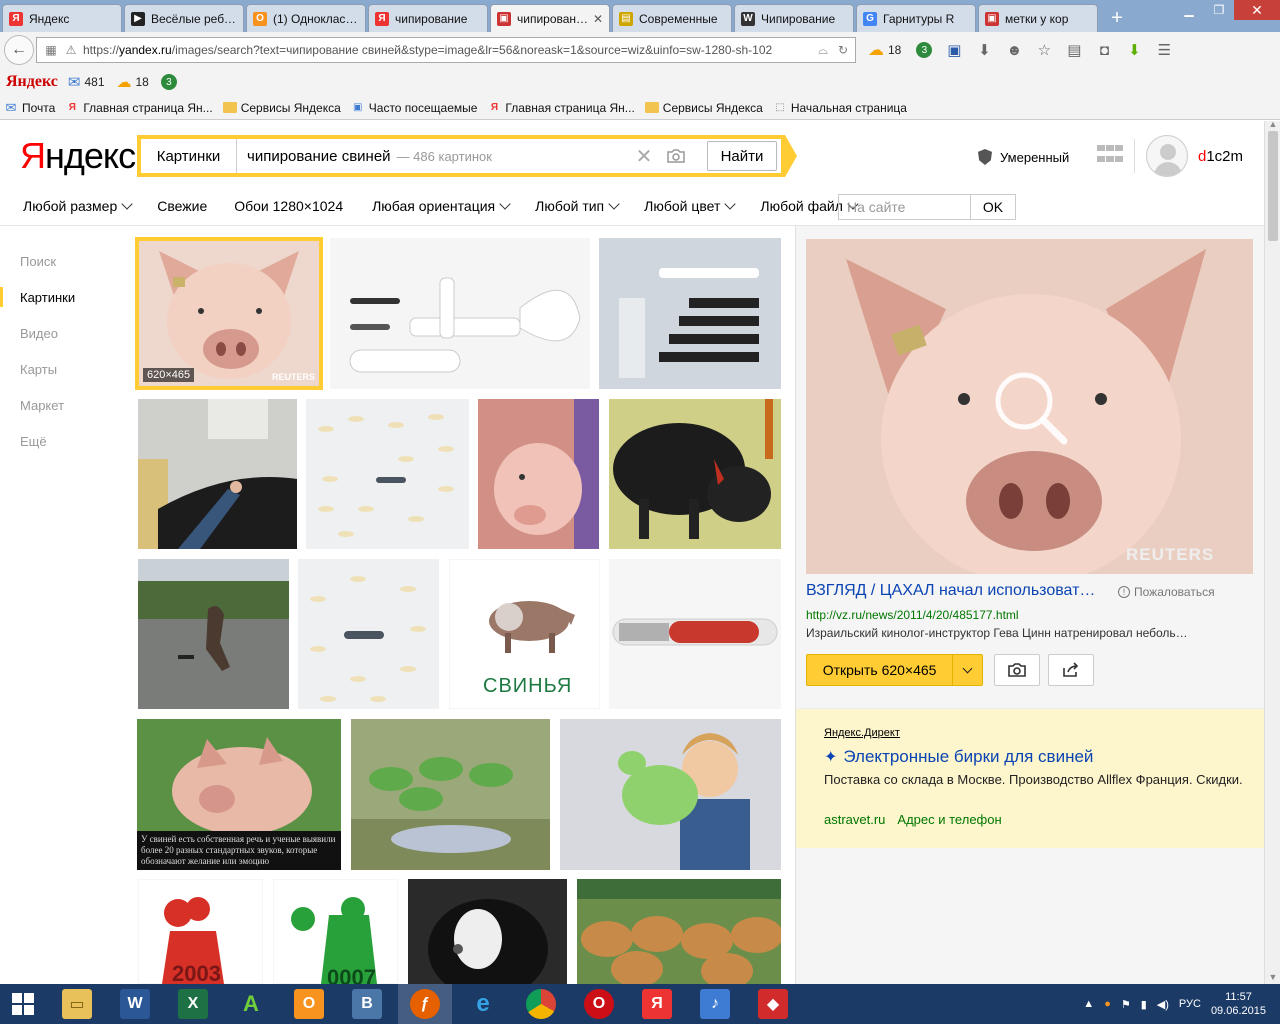 The width and height of the screenshot is (1280, 1024). Describe the element at coordinates (894, 670) in the screenshot. I see `open-image-button: Открыть 620×465` at that location.